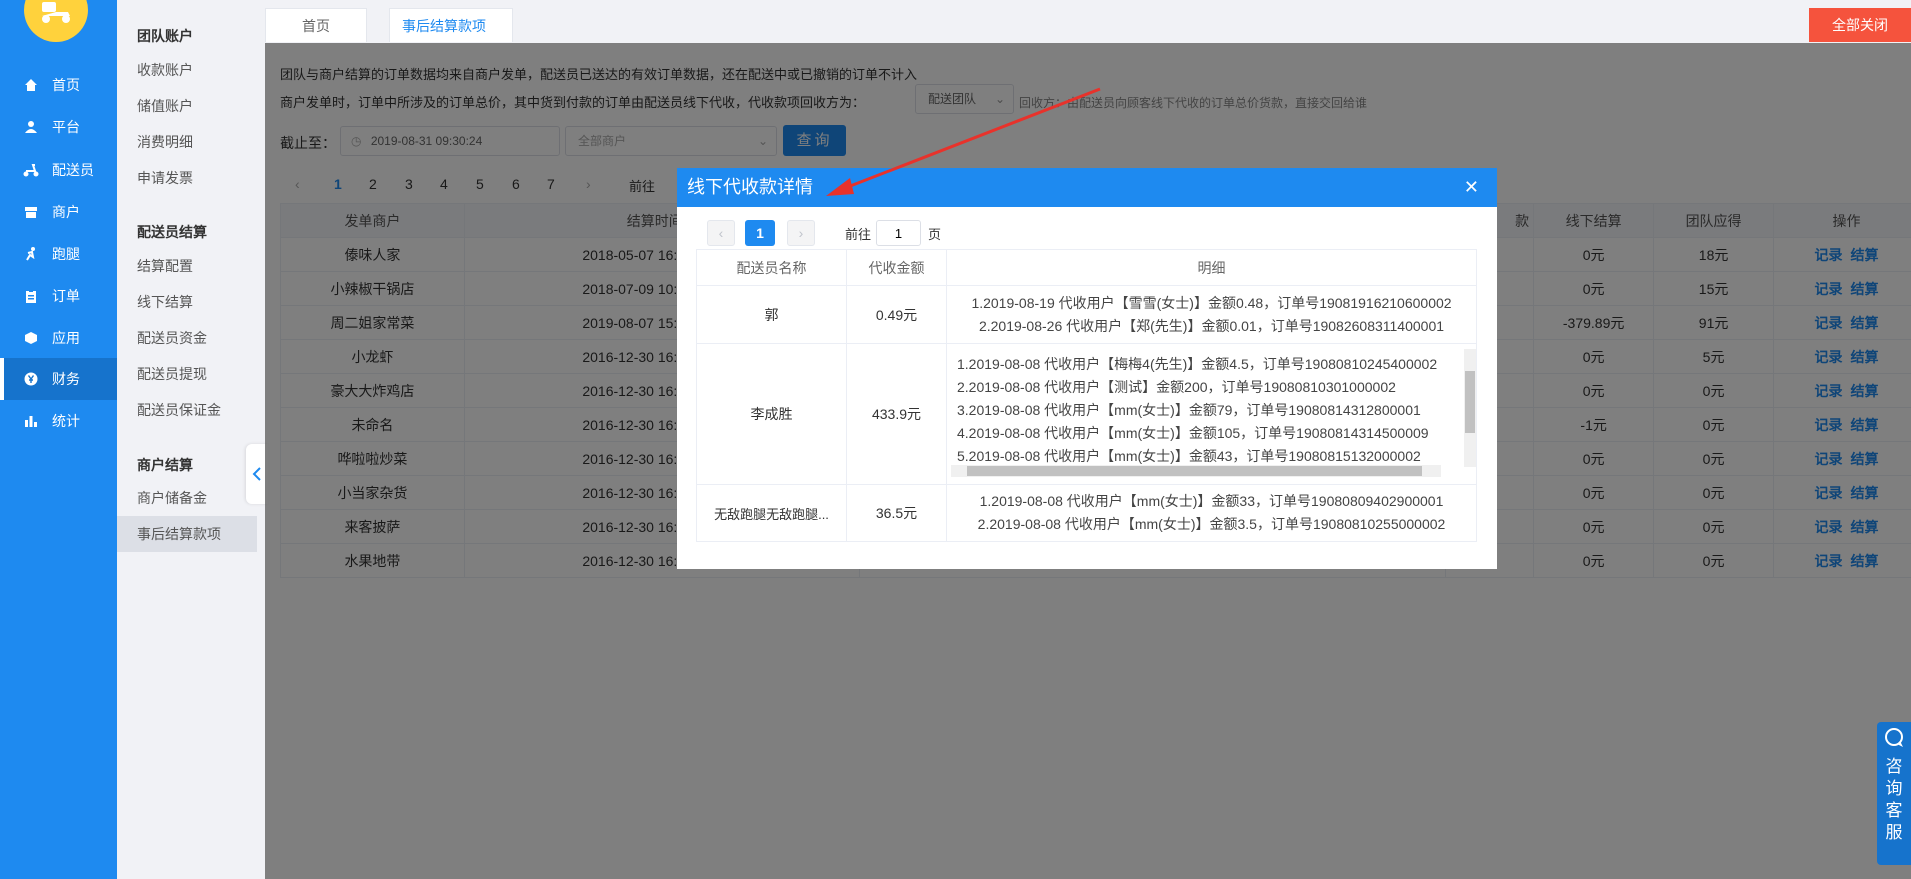 The width and height of the screenshot is (1911, 879). Describe the element at coordinates (56, 12) in the screenshot. I see `scooter-logo-icon` at that location.